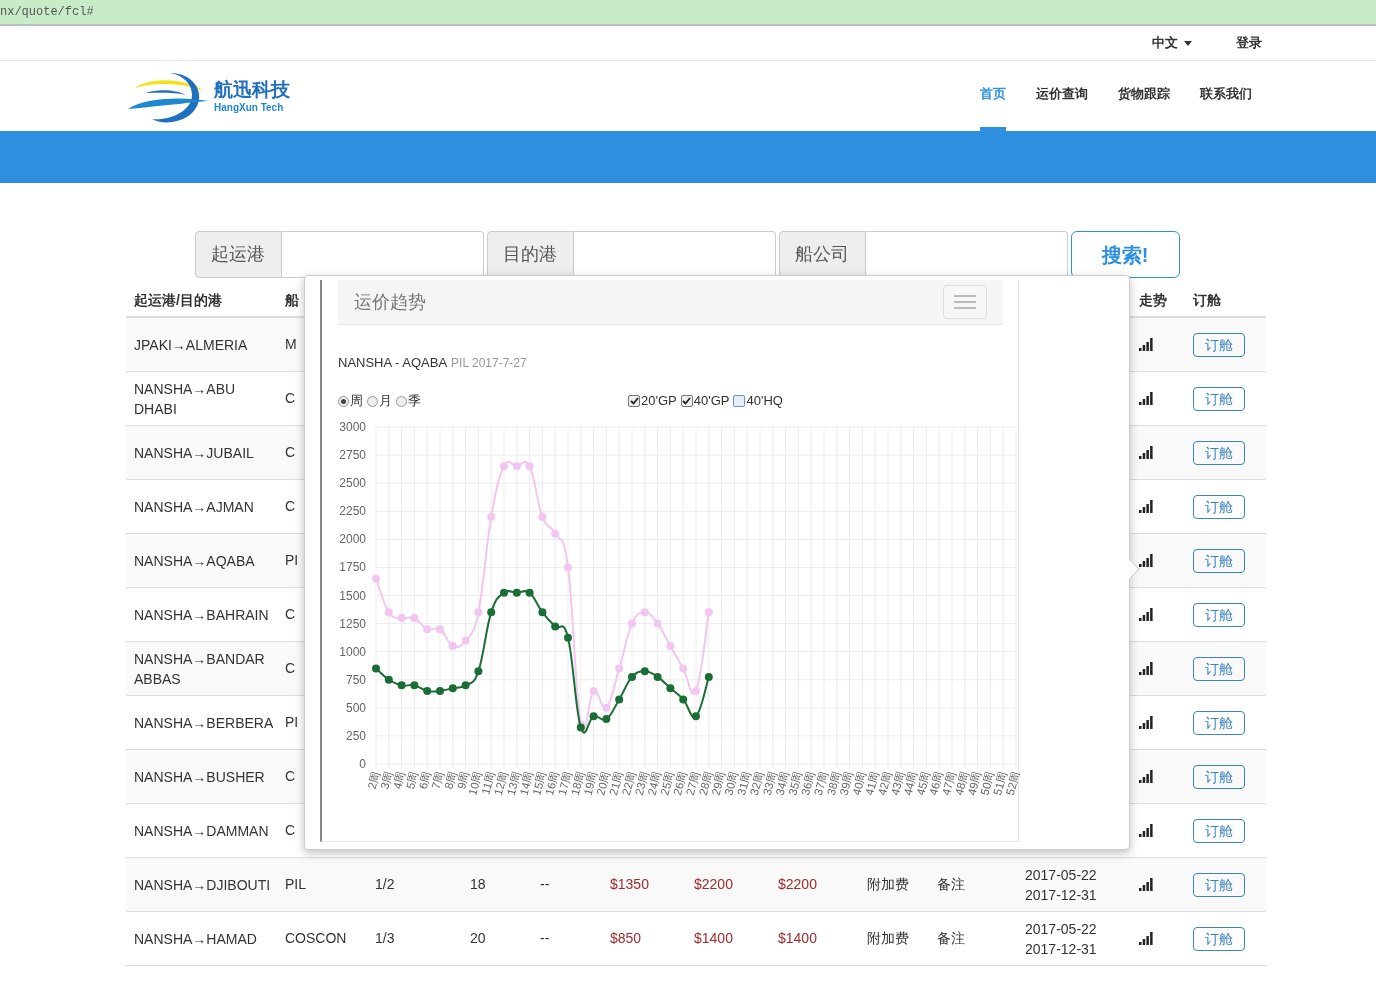 The width and height of the screenshot is (1376, 1000). I want to click on column-header: 走势, so click(1153, 300).